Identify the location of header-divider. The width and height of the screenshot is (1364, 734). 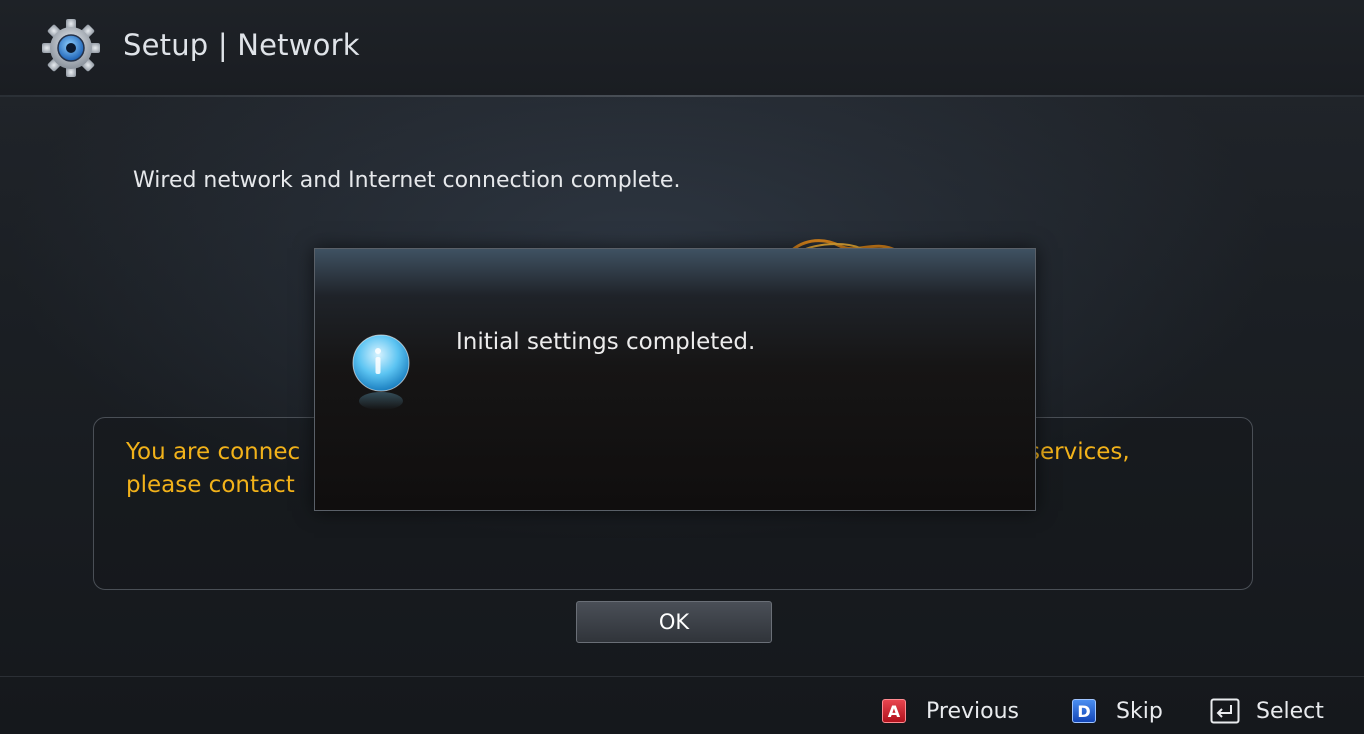
(682, 96).